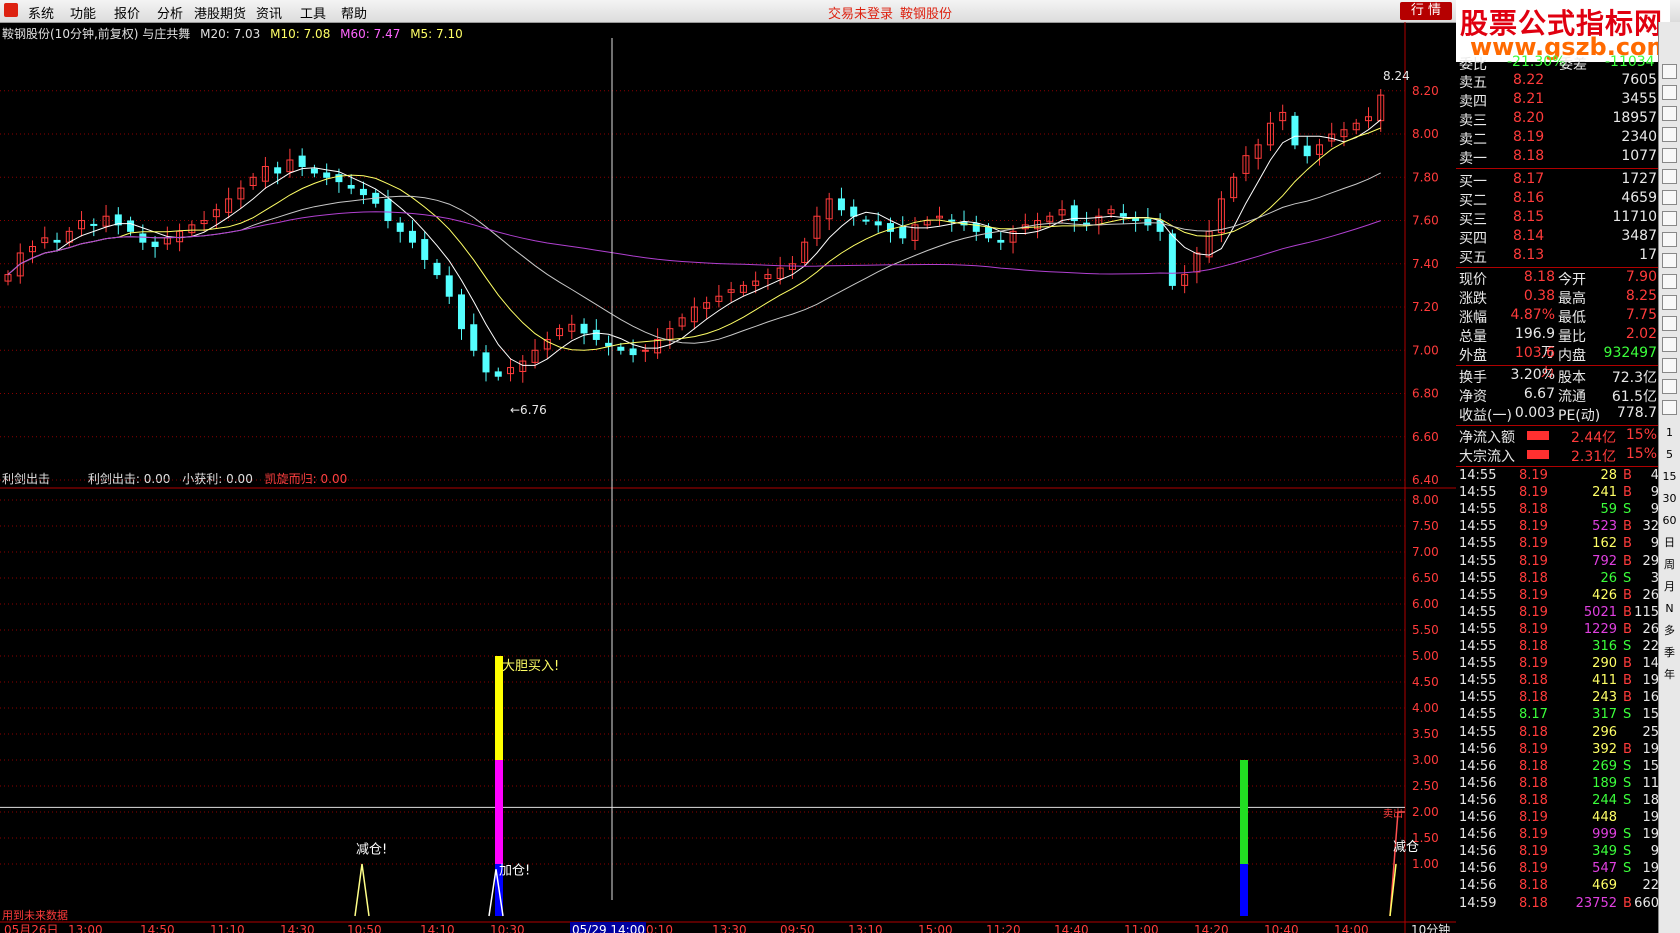  I want to click on quote-button: 行 情, so click(1426, 11).